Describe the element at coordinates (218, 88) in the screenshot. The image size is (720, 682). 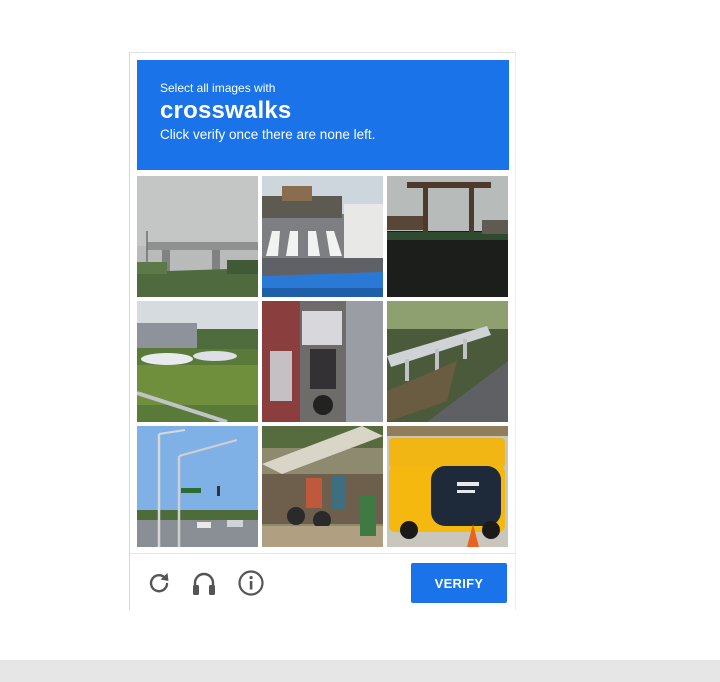
I see `instruction-text: Select all images with` at that location.